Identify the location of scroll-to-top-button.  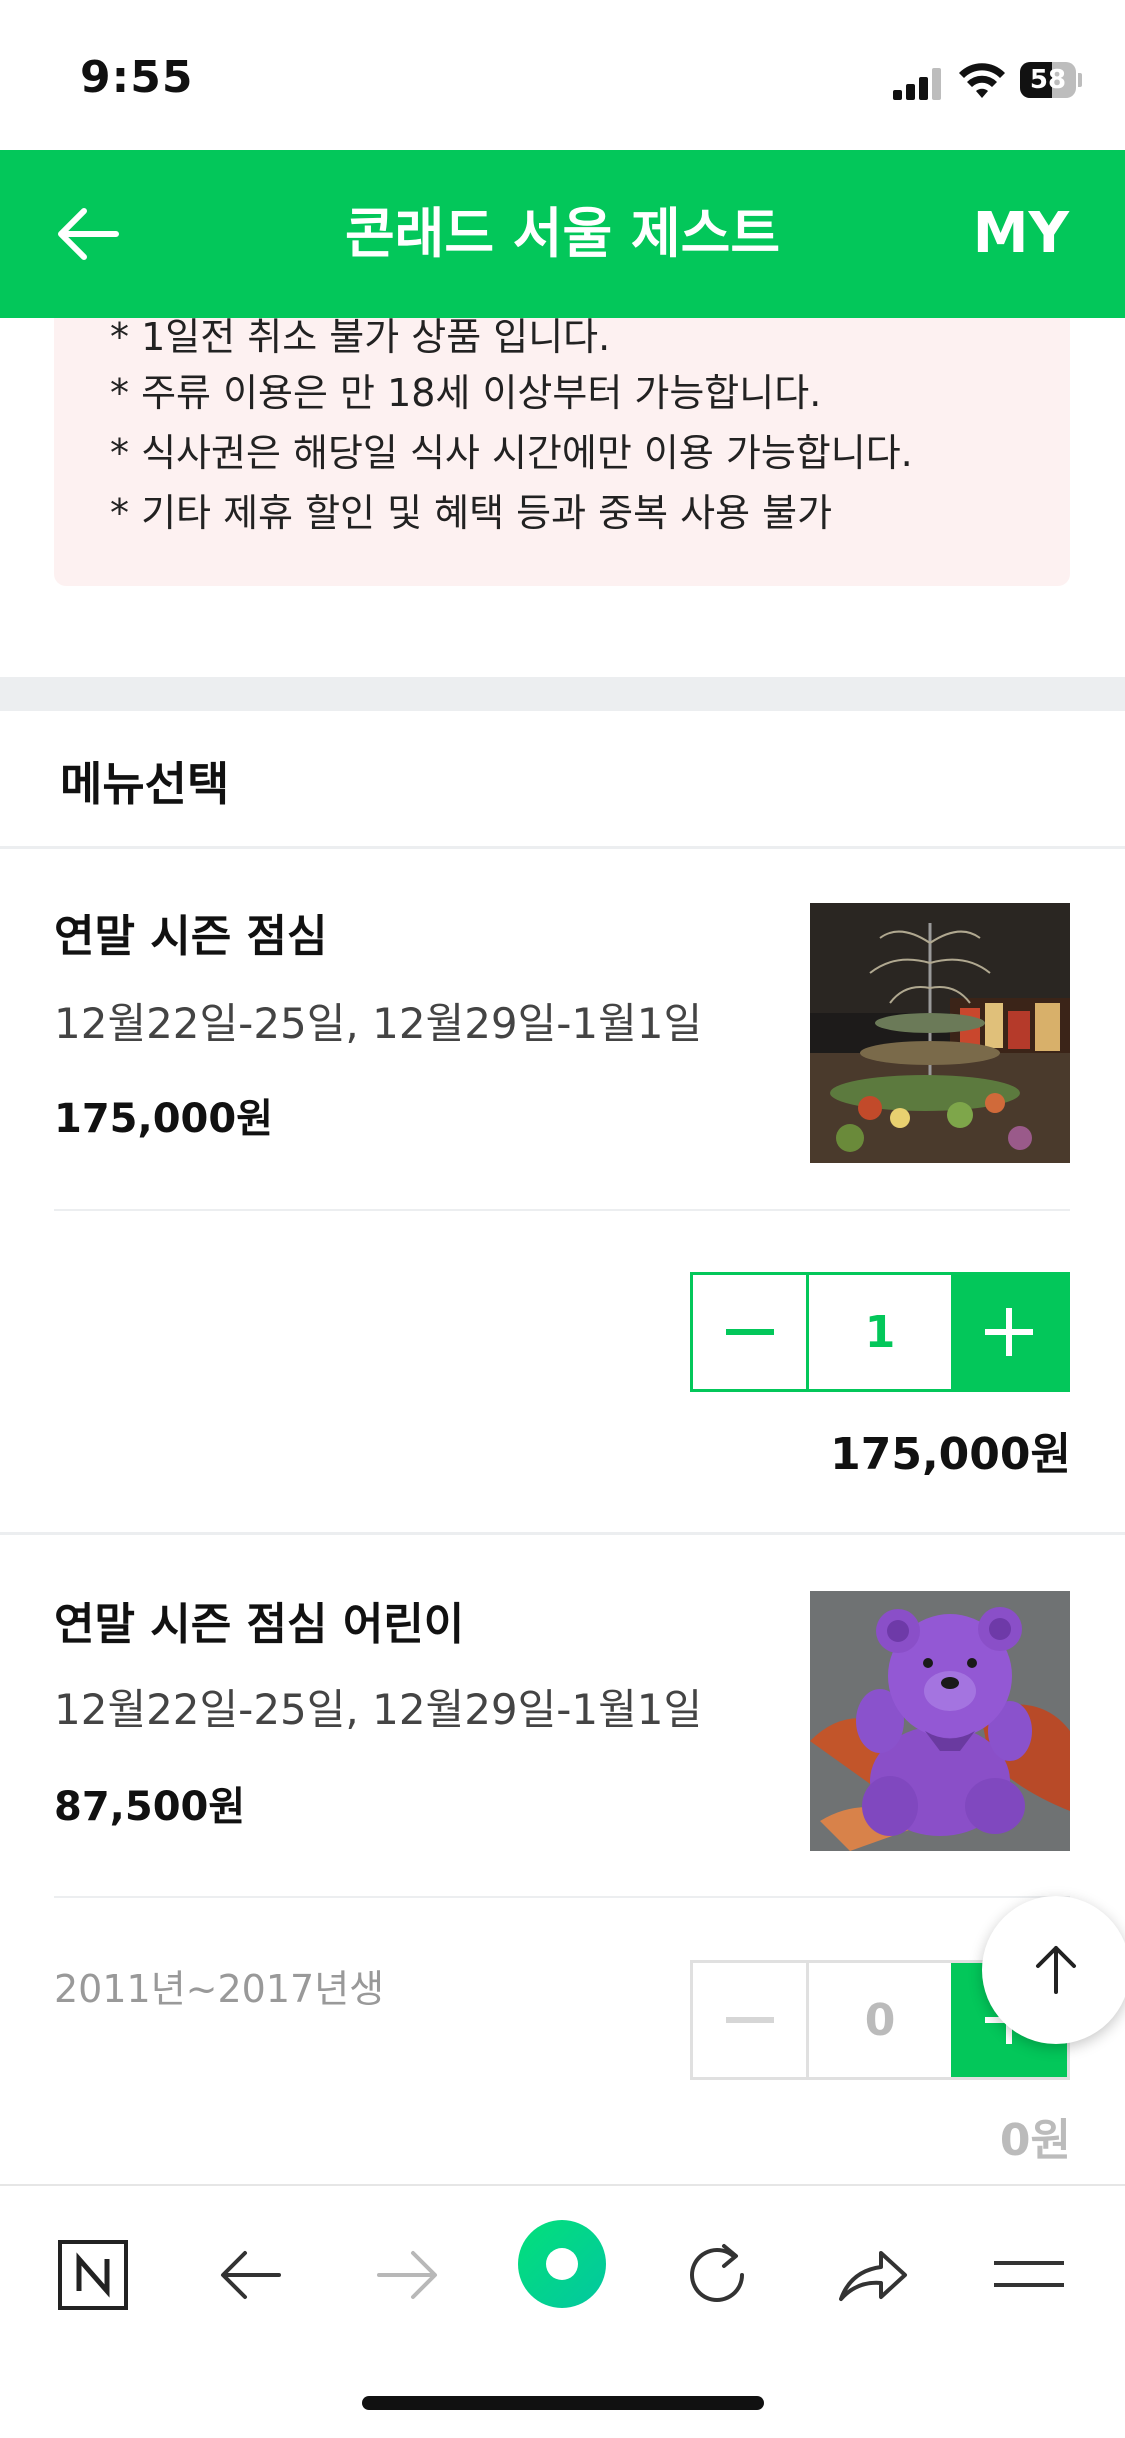
(1053, 1971).